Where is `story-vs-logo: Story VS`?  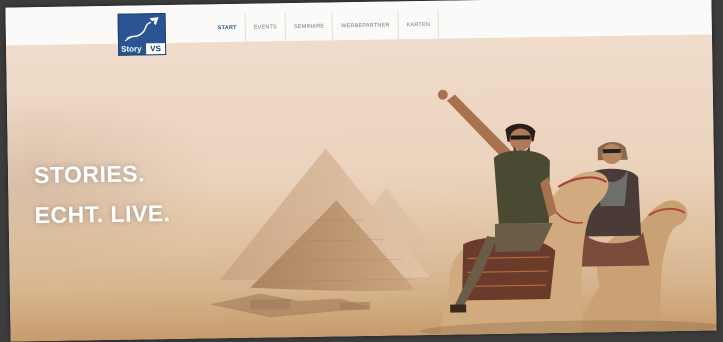 story-vs-logo: Story VS is located at coordinates (142, 34).